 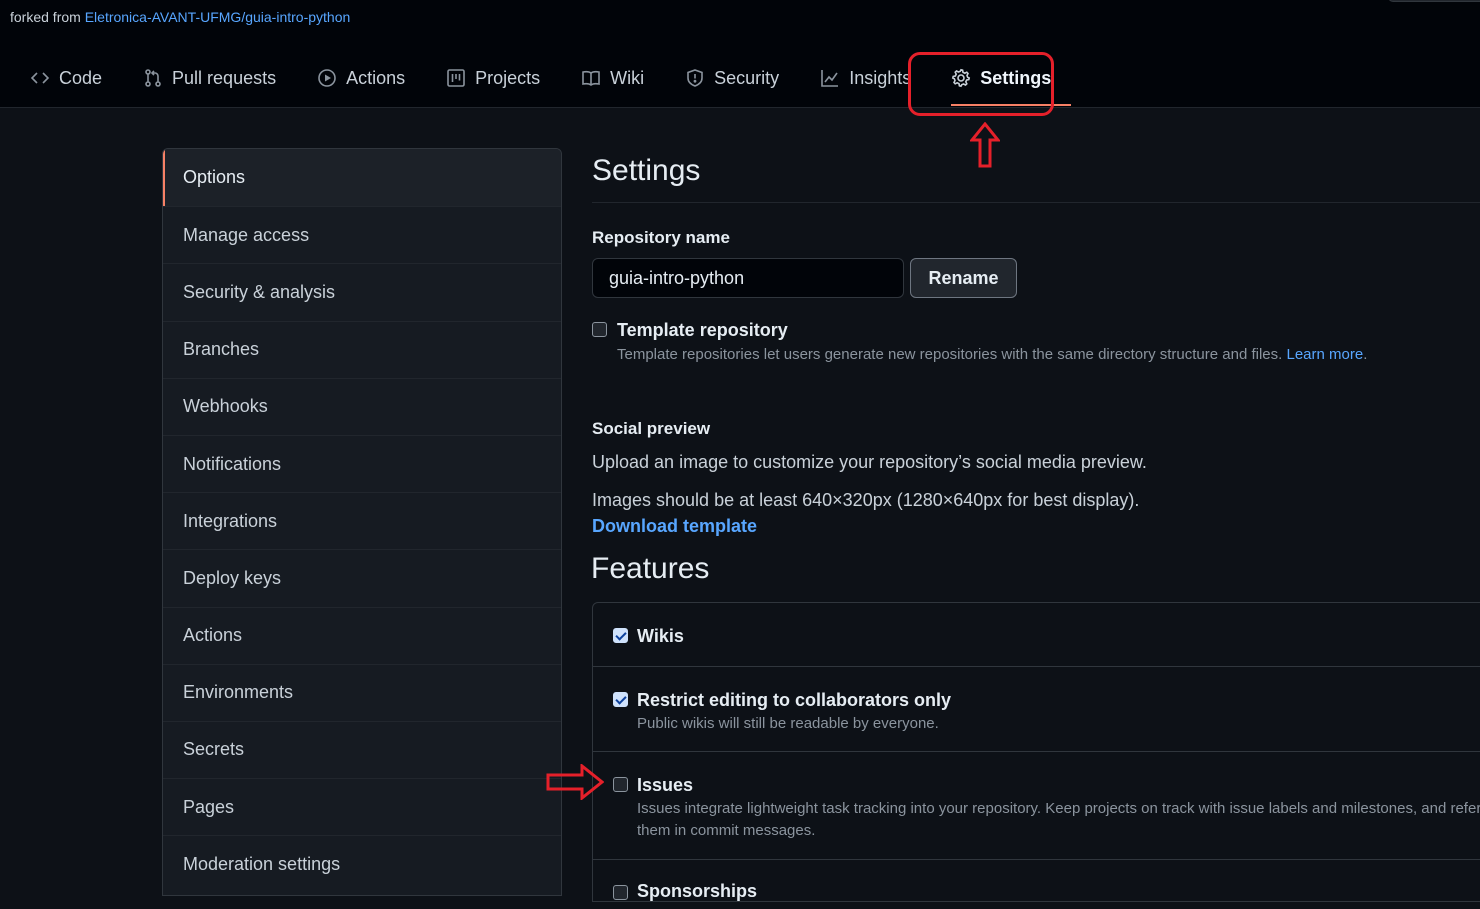 What do you see at coordinates (650, 568) in the screenshot?
I see `features-title: Features` at bounding box center [650, 568].